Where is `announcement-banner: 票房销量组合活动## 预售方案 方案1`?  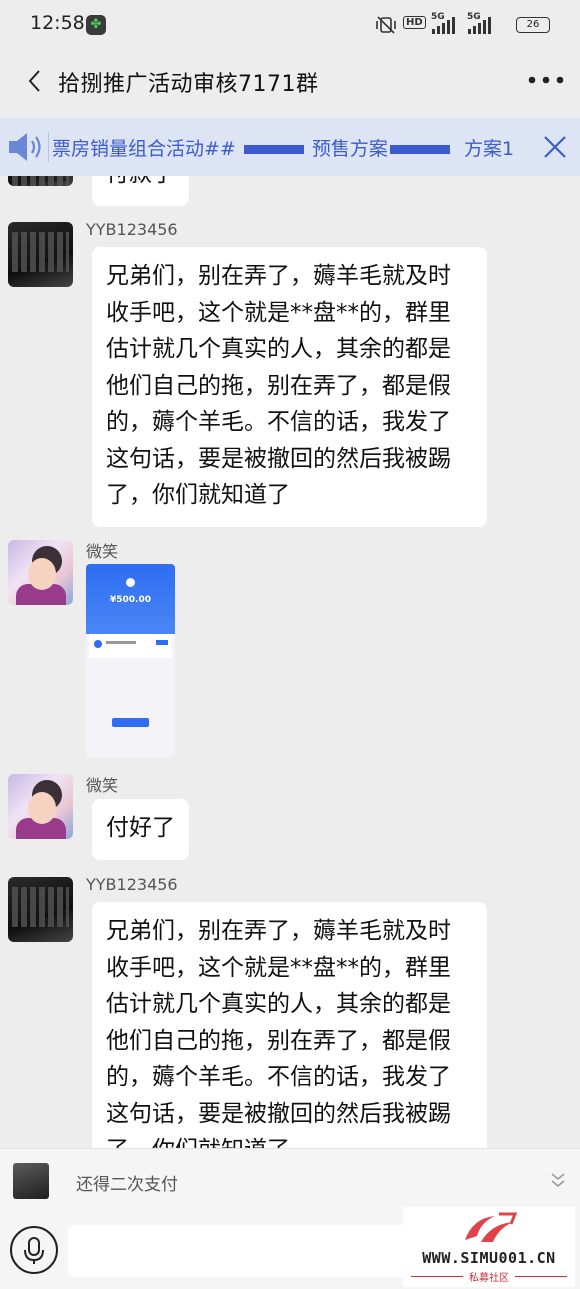 announcement-banner: 票房销量组合活动## 预售方案 方案1 is located at coordinates (290, 147).